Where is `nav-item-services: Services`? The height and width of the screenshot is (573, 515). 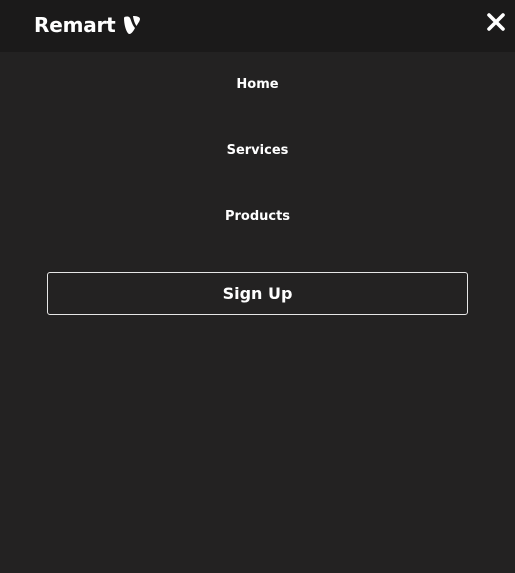 nav-item-services: Services is located at coordinates (257, 151).